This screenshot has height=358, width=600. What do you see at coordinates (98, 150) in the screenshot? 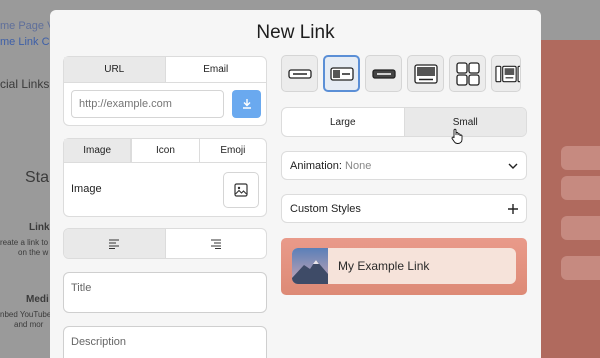
I see `tab-image: Image` at bounding box center [98, 150].